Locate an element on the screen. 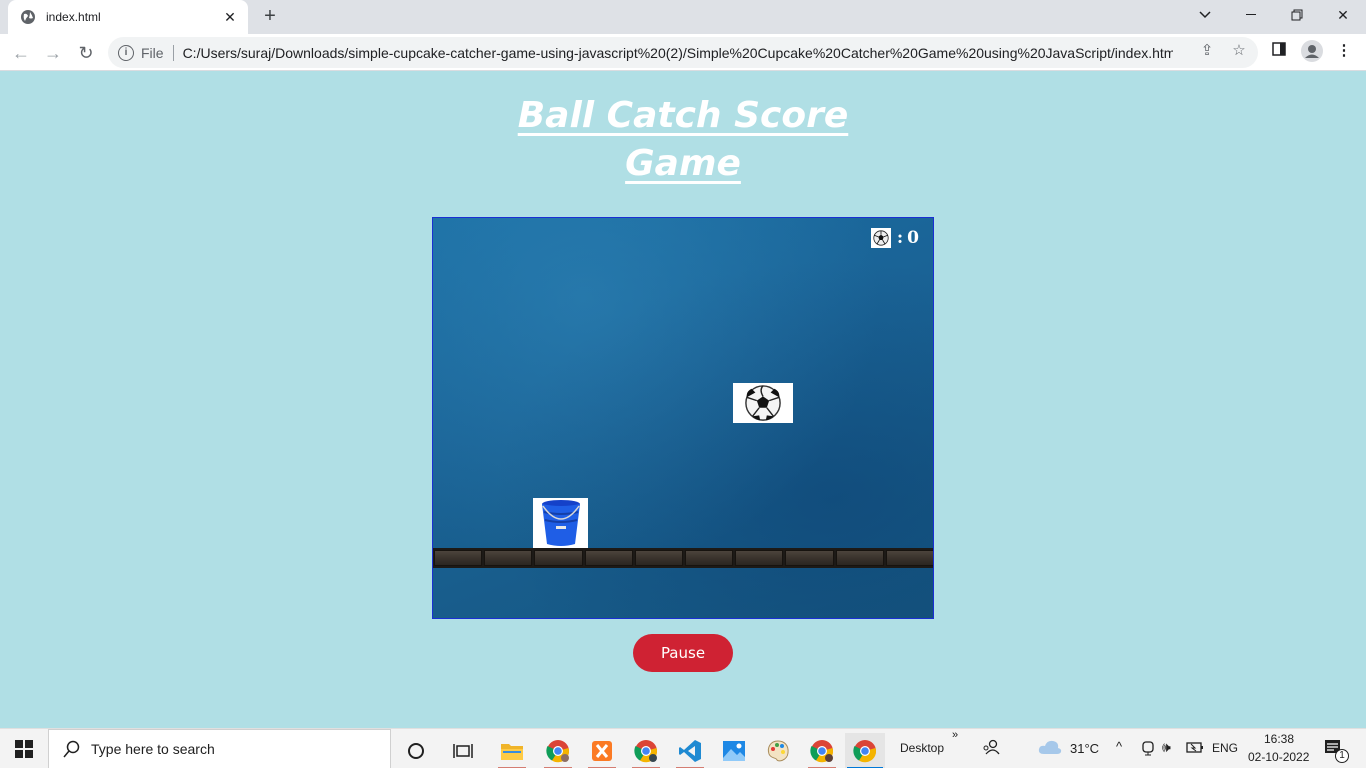 This screenshot has width=1366, height=768. close-icon: ✕ is located at coordinates (1343, 14).